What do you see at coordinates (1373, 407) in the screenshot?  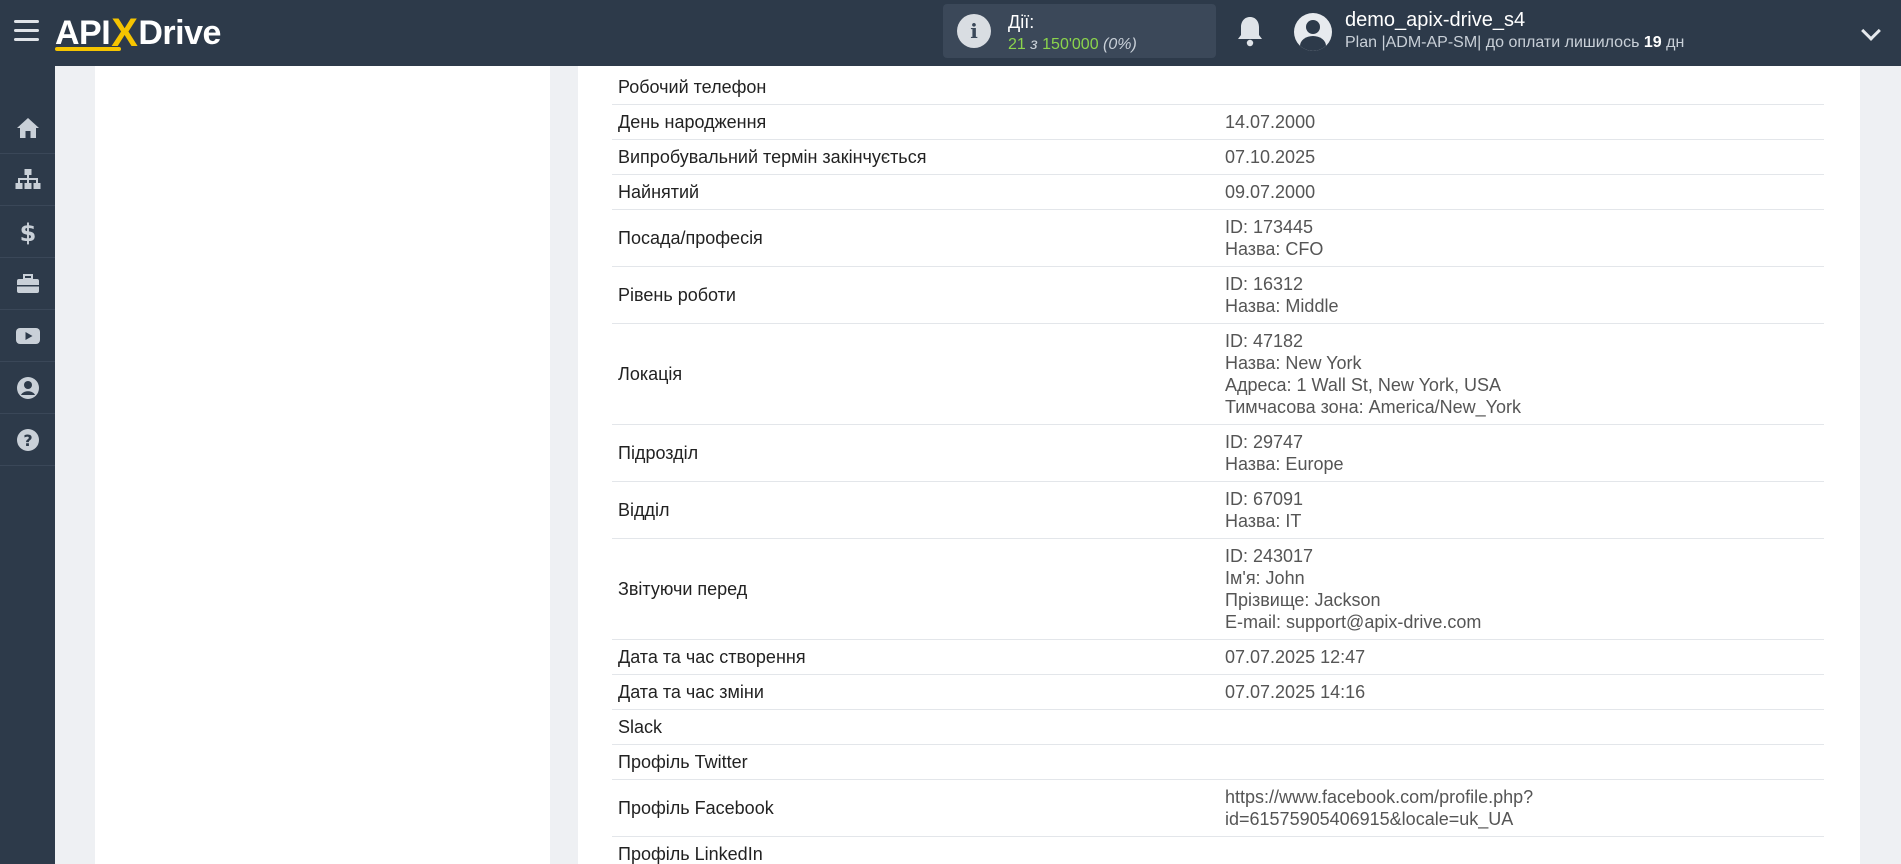 I see `field-value-line: Тимчасова зона: America/New_York` at bounding box center [1373, 407].